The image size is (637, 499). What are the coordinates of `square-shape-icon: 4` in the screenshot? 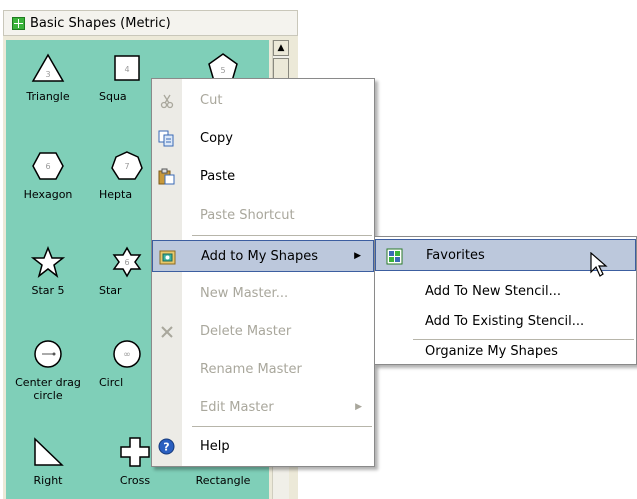 It's located at (127, 68).